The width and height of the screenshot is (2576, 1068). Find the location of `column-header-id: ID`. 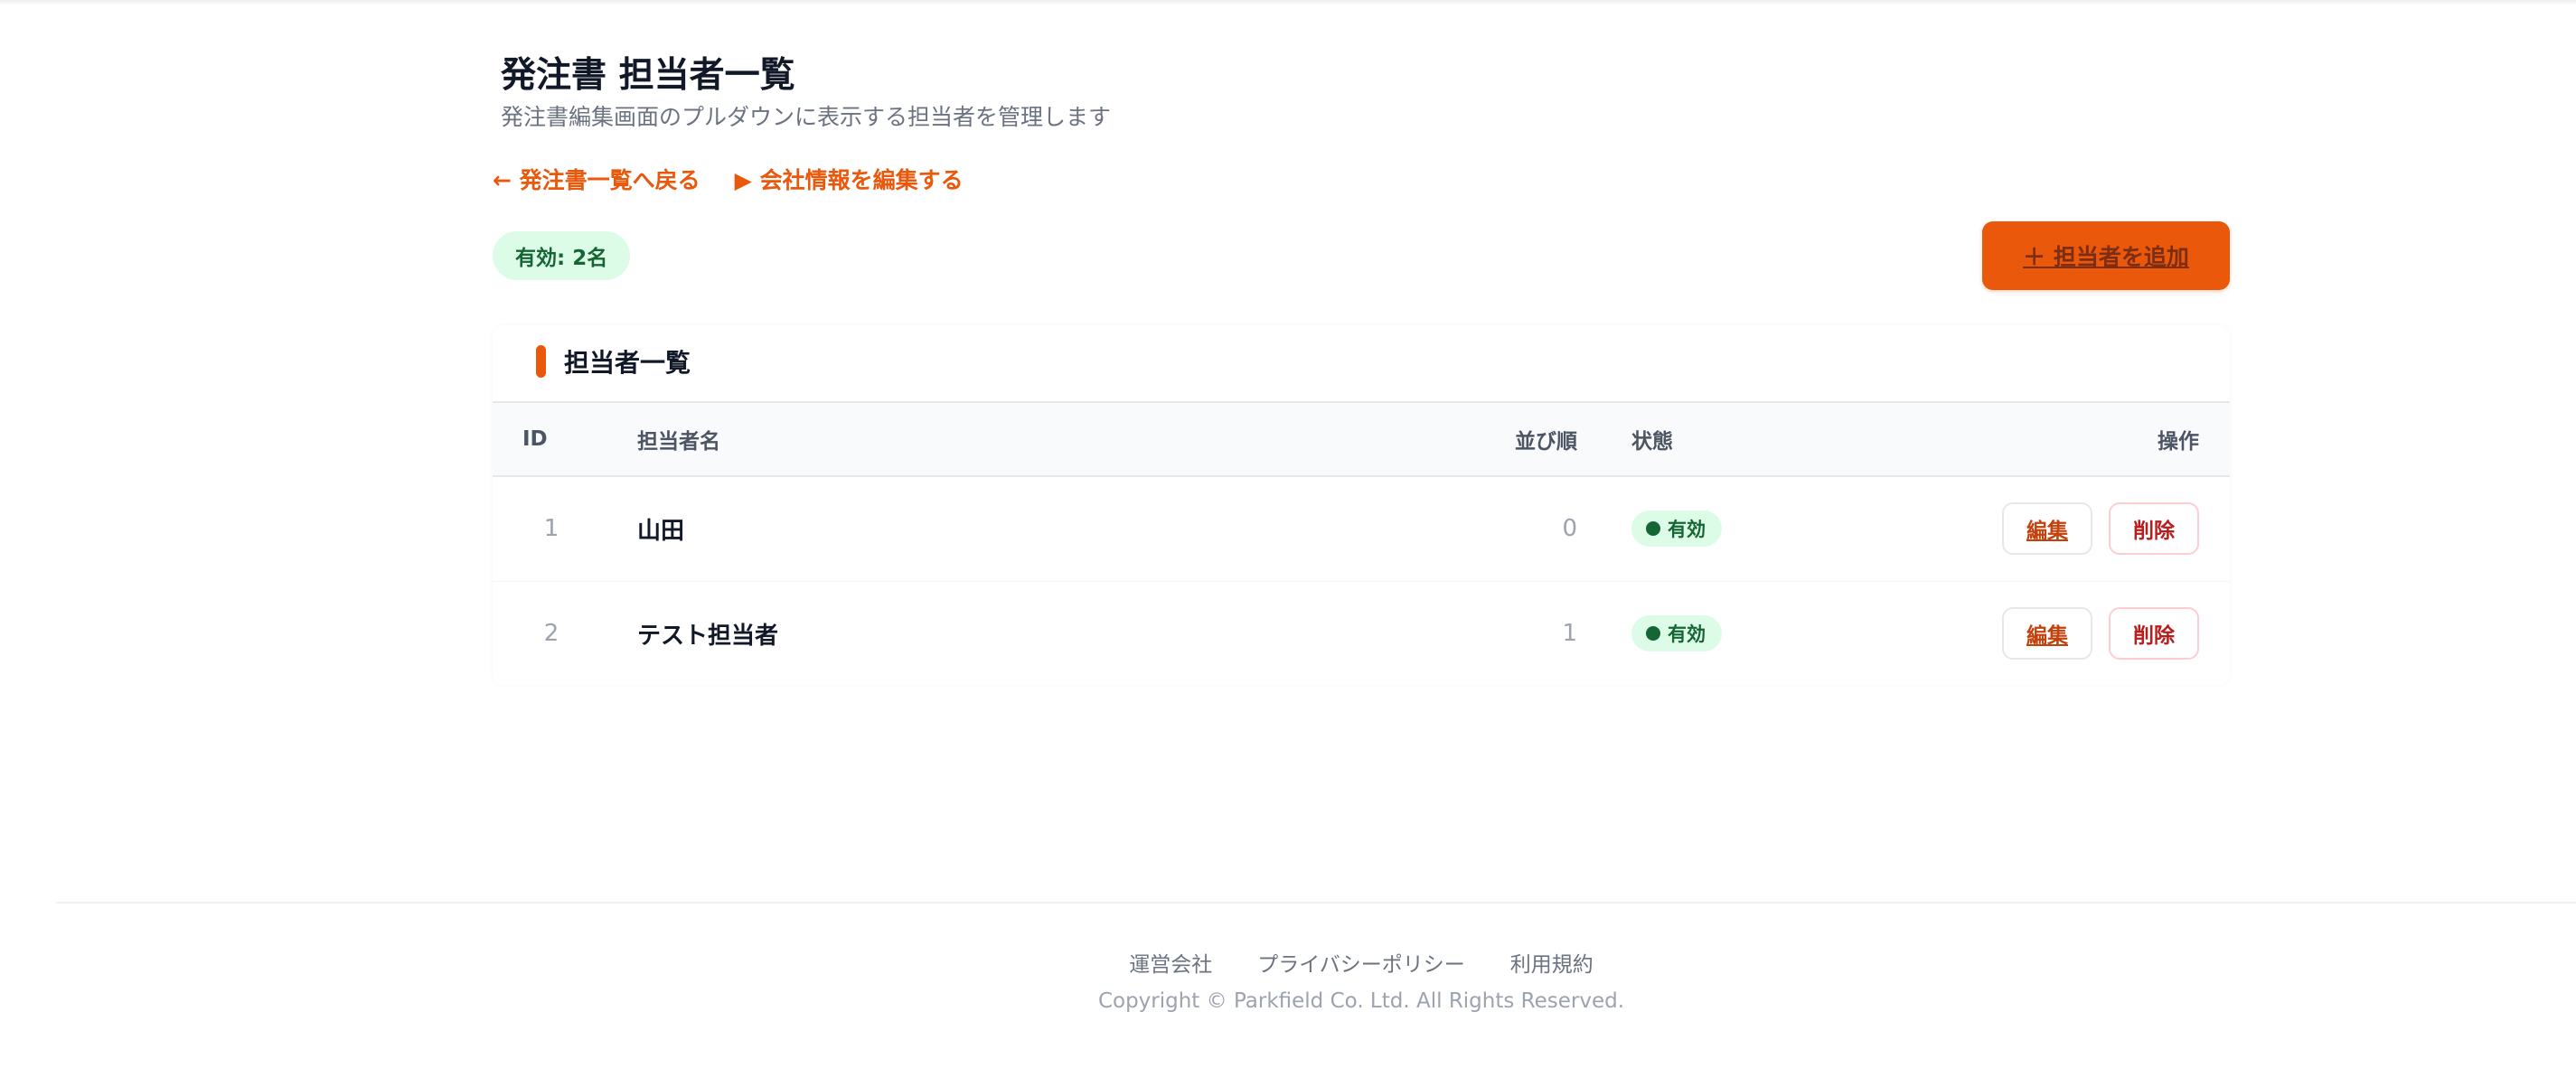

column-header-id: ID is located at coordinates (565, 439).